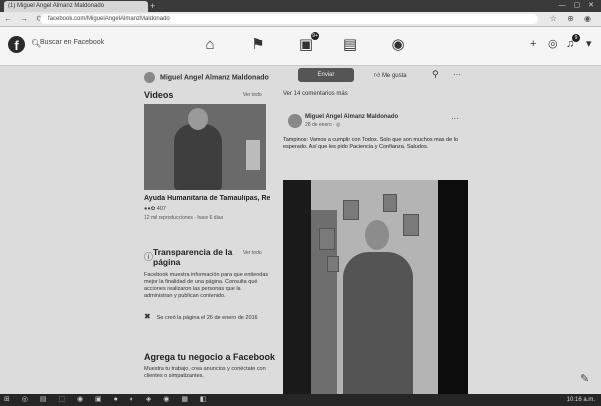 This screenshot has width=601, height=406. What do you see at coordinates (214, 78) in the screenshot?
I see `profile-name-label: Miguel Angel Almanz Maldonado` at bounding box center [214, 78].